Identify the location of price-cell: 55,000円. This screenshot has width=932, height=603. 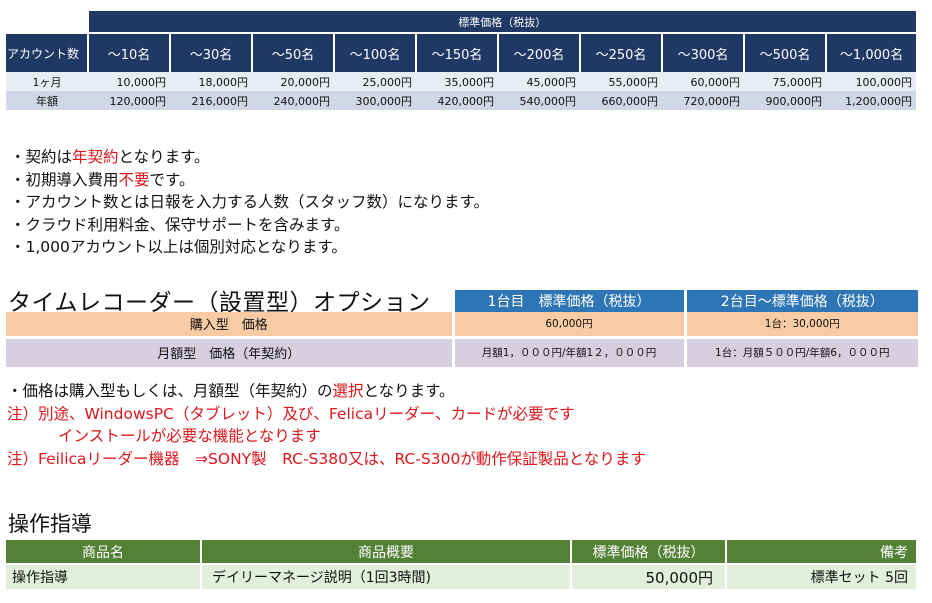
(621, 81).